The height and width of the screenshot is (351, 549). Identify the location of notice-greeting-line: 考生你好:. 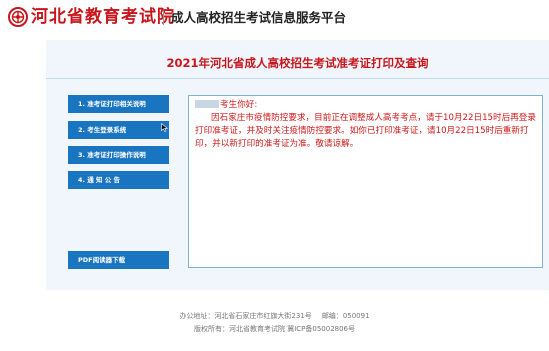
(366, 105).